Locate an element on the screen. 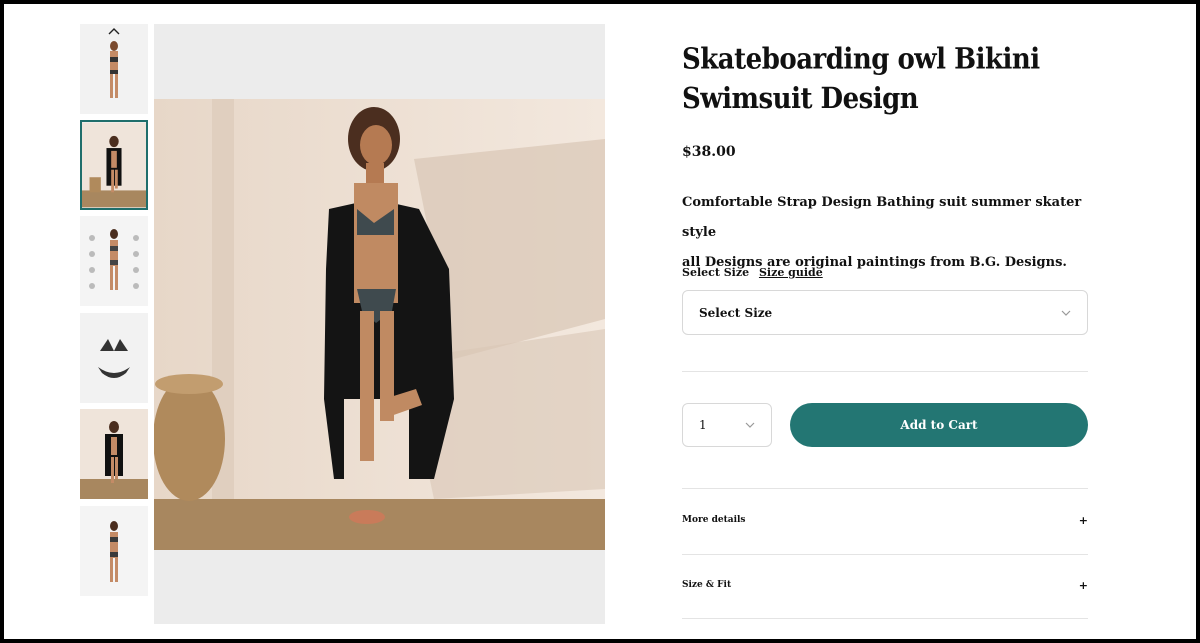 This screenshot has width=1200, height=643. accordion-size-fit-label: Size & Fit is located at coordinates (707, 585).